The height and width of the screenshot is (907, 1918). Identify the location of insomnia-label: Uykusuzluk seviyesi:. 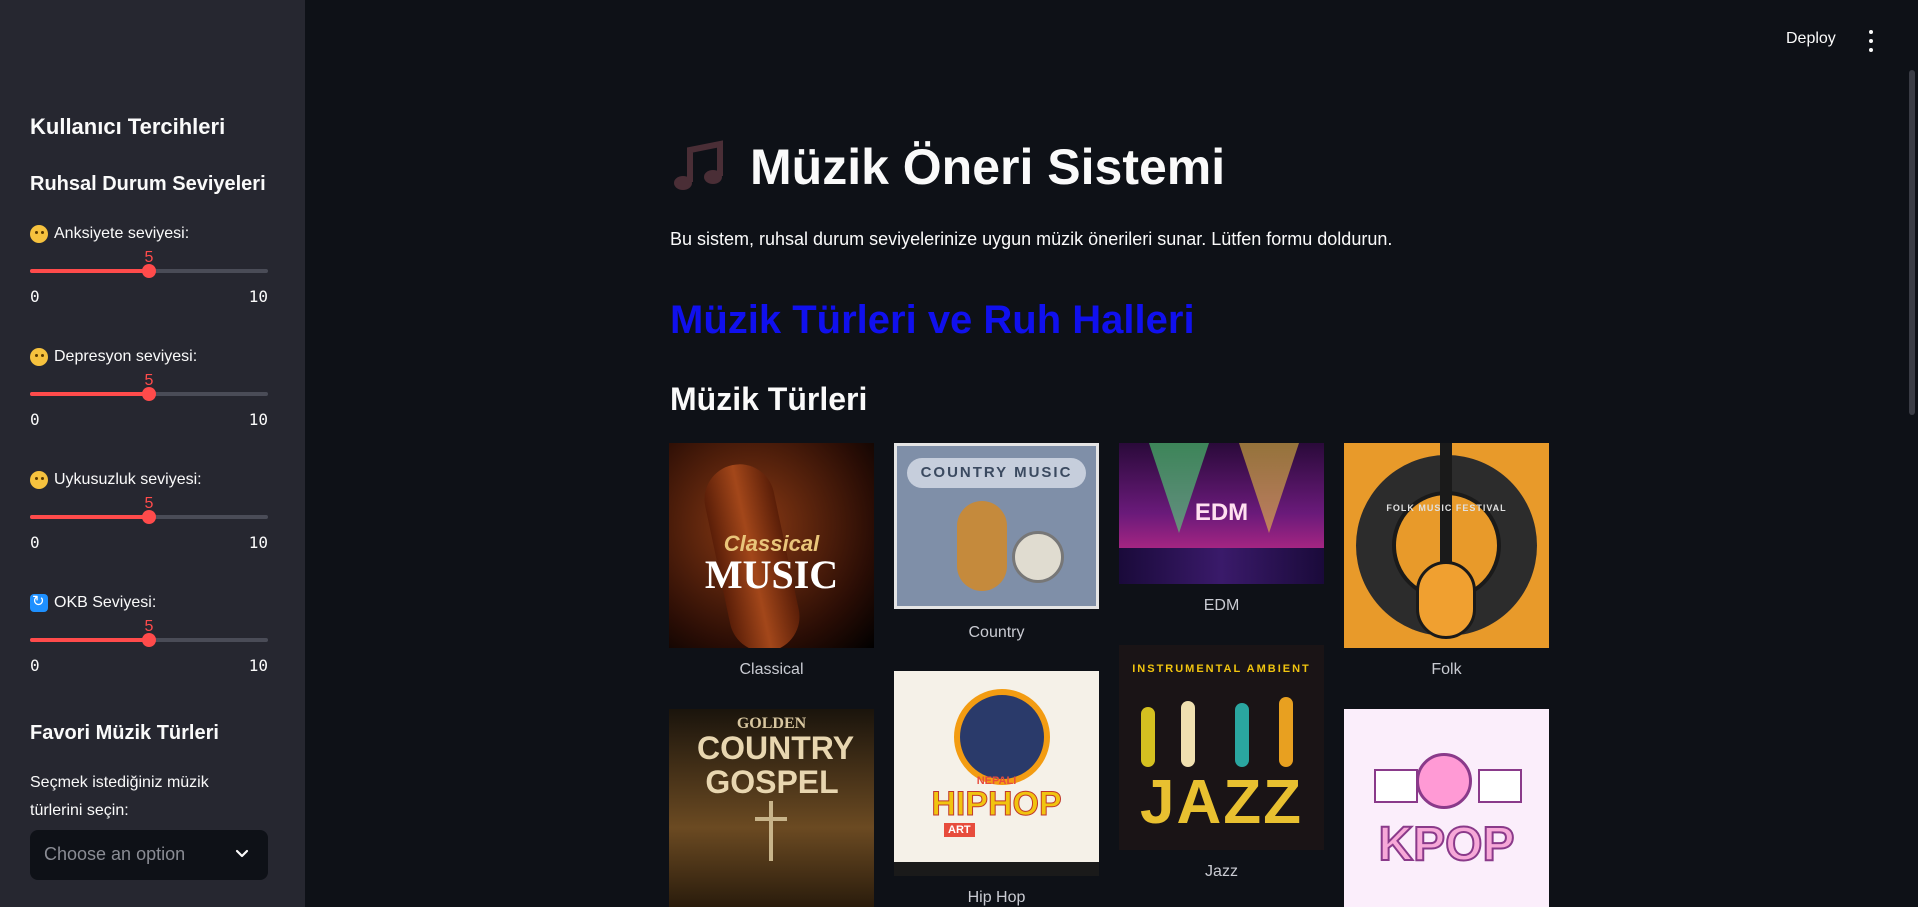
(116, 480).